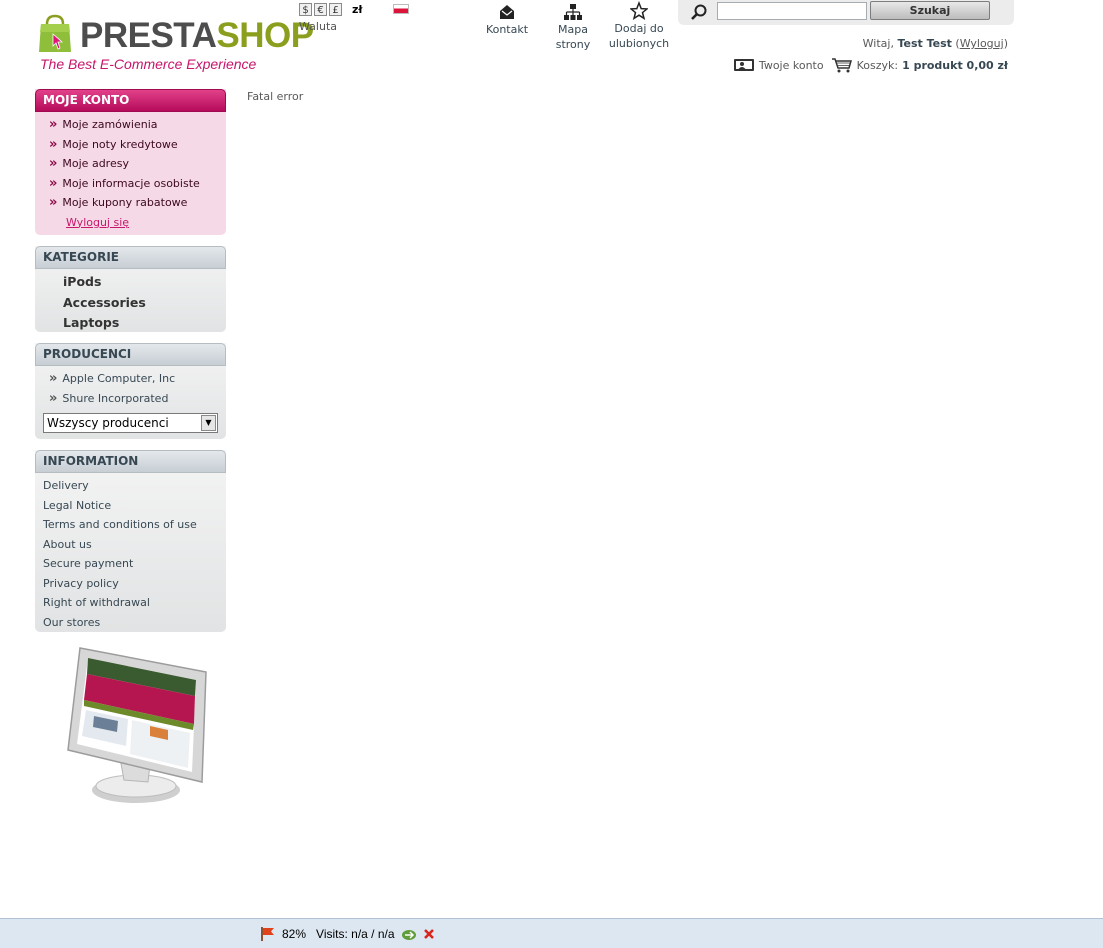  Describe the element at coordinates (305, 9) in the screenshot. I see `currency-dollar-button: $` at that location.